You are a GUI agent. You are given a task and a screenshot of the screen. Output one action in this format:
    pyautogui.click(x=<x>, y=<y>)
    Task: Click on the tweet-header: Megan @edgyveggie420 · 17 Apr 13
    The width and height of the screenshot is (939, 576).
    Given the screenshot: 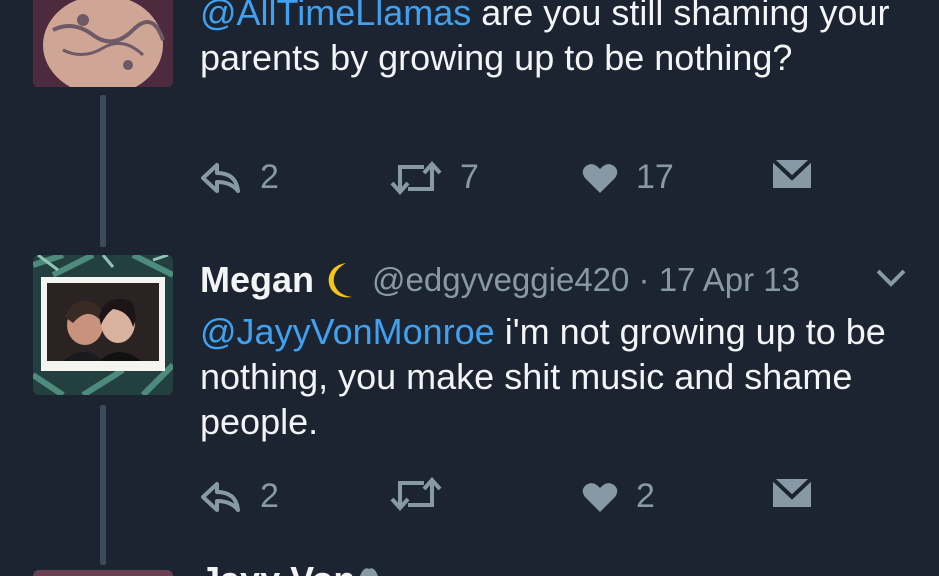 What is the action you would take?
    pyautogui.click(x=500, y=280)
    